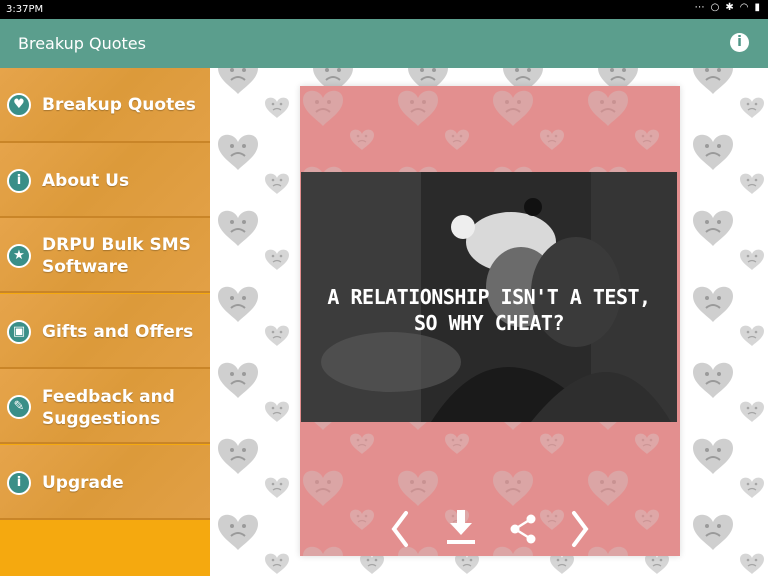 This screenshot has width=768, height=576. I want to click on drawer-item-upgrade: i Upgrade, so click(105, 482).